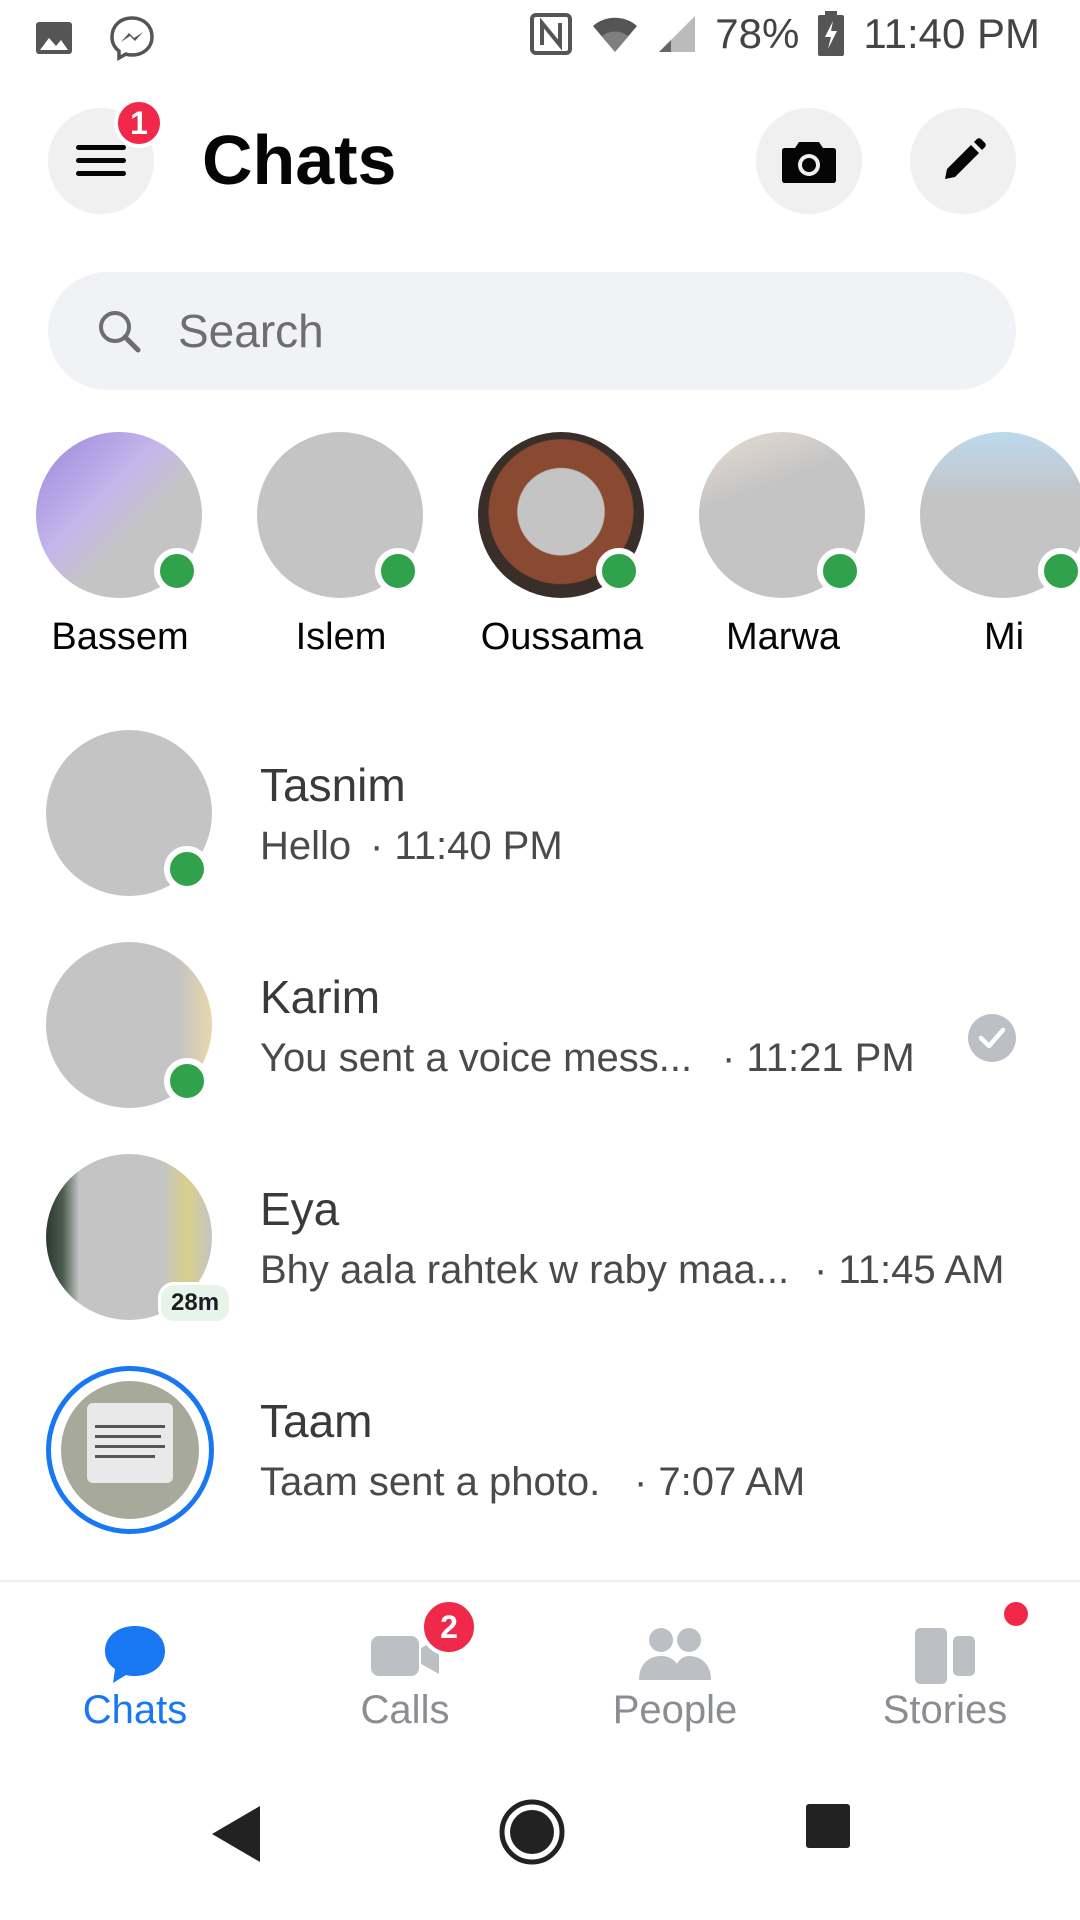 The image size is (1080, 1920). I want to click on bottom-tab-bar: Chats 2 Calls People Stories, so click(540, 1669).